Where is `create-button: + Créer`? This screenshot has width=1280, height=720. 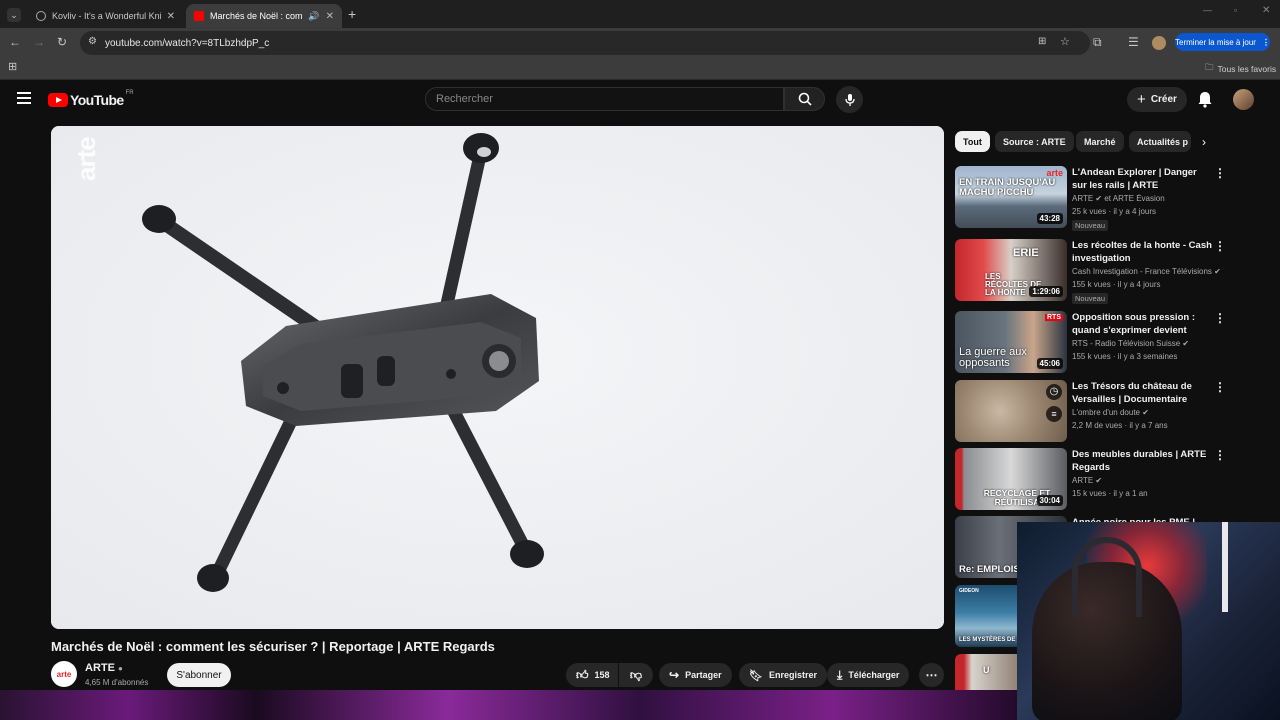 create-button: + Créer is located at coordinates (1157, 99).